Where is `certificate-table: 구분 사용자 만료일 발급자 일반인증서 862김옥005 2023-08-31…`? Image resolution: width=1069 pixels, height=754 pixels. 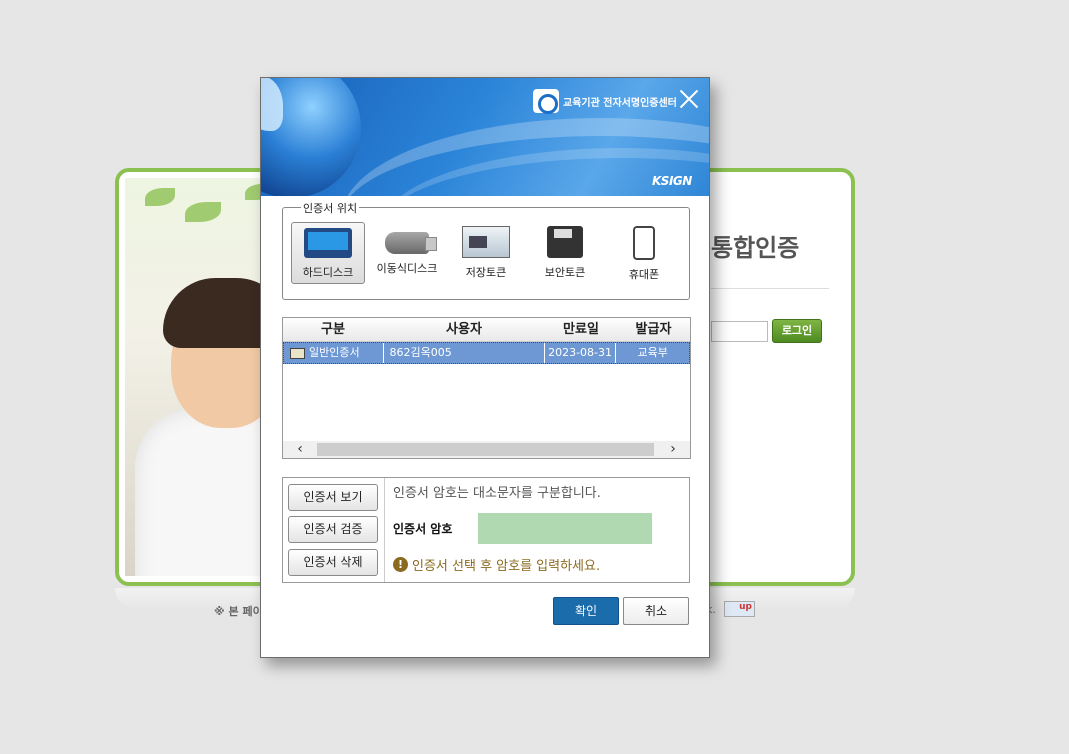
certificate-table: 구분 사용자 만료일 발급자 일반인증서 862김옥005 2023-08-31… is located at coordinates (486, 388).